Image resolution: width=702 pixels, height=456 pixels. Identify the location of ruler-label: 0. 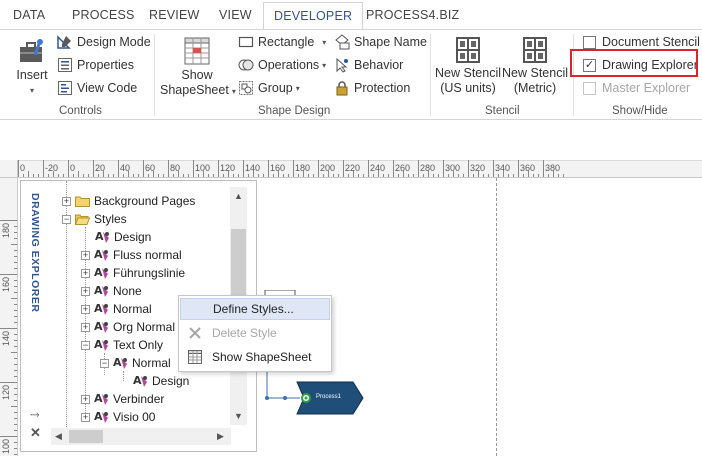
(73, 168).